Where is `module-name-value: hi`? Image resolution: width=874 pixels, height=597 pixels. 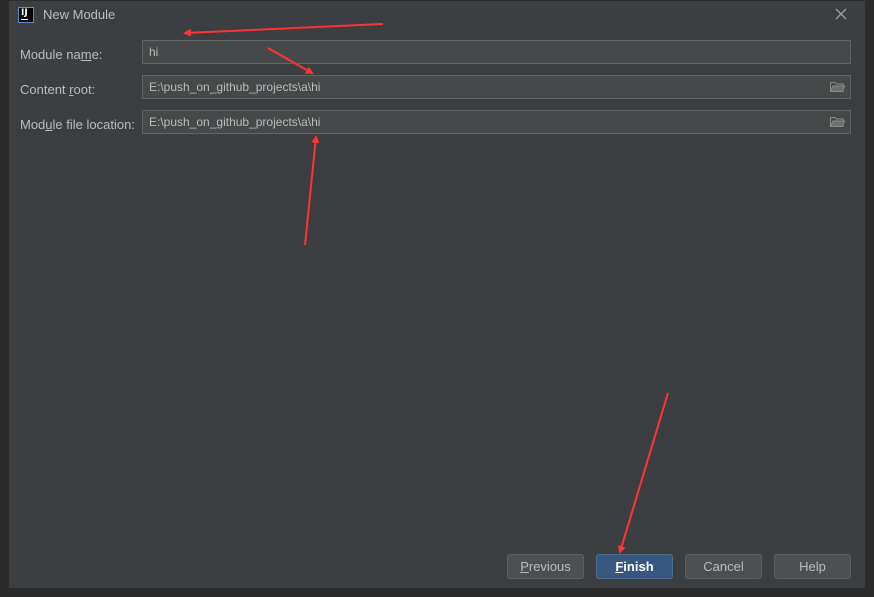 module-name-value: hi is located at coordinates (154, 52).